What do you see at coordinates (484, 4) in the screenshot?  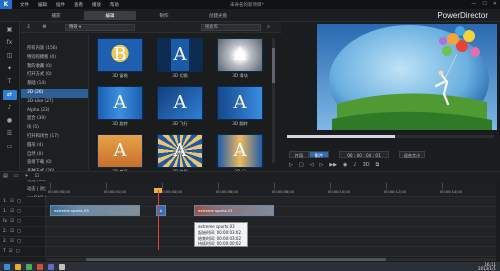 I see `maximize-icon: ☐` at bounding box center [484, 4].